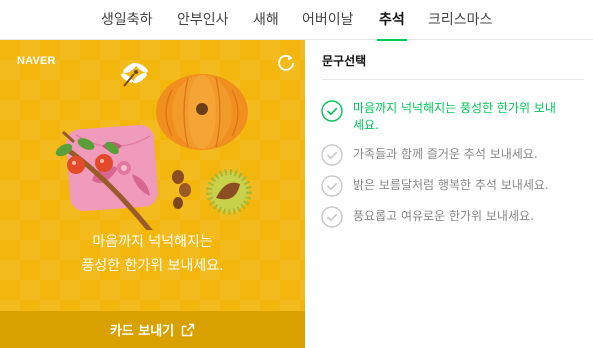 This screenshot has height=348, width=593. What do you see at coordinates (152, 242) in the screenshot?
I see `card-message-line1: 마음까지 넉넉해지는` at bounding box center [152, 242].